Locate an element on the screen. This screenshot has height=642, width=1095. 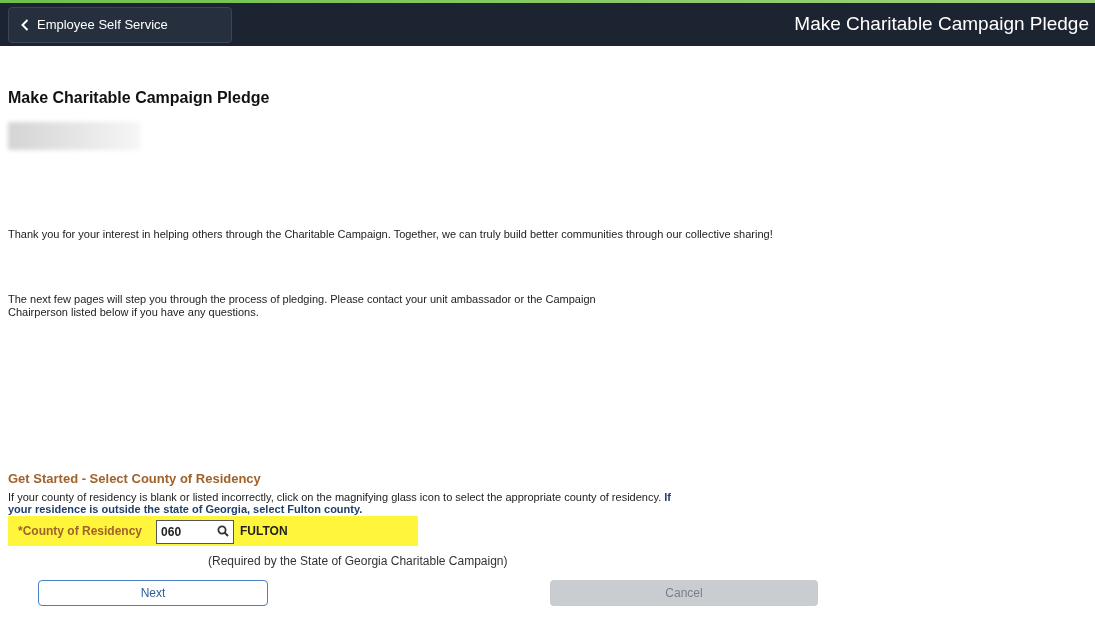
intro-paragraph: Thank you for your interest in helping others through the Charitable Campaign. Together, we can truly build better communities through our collective sharing! is located at coordinates (391, 234).